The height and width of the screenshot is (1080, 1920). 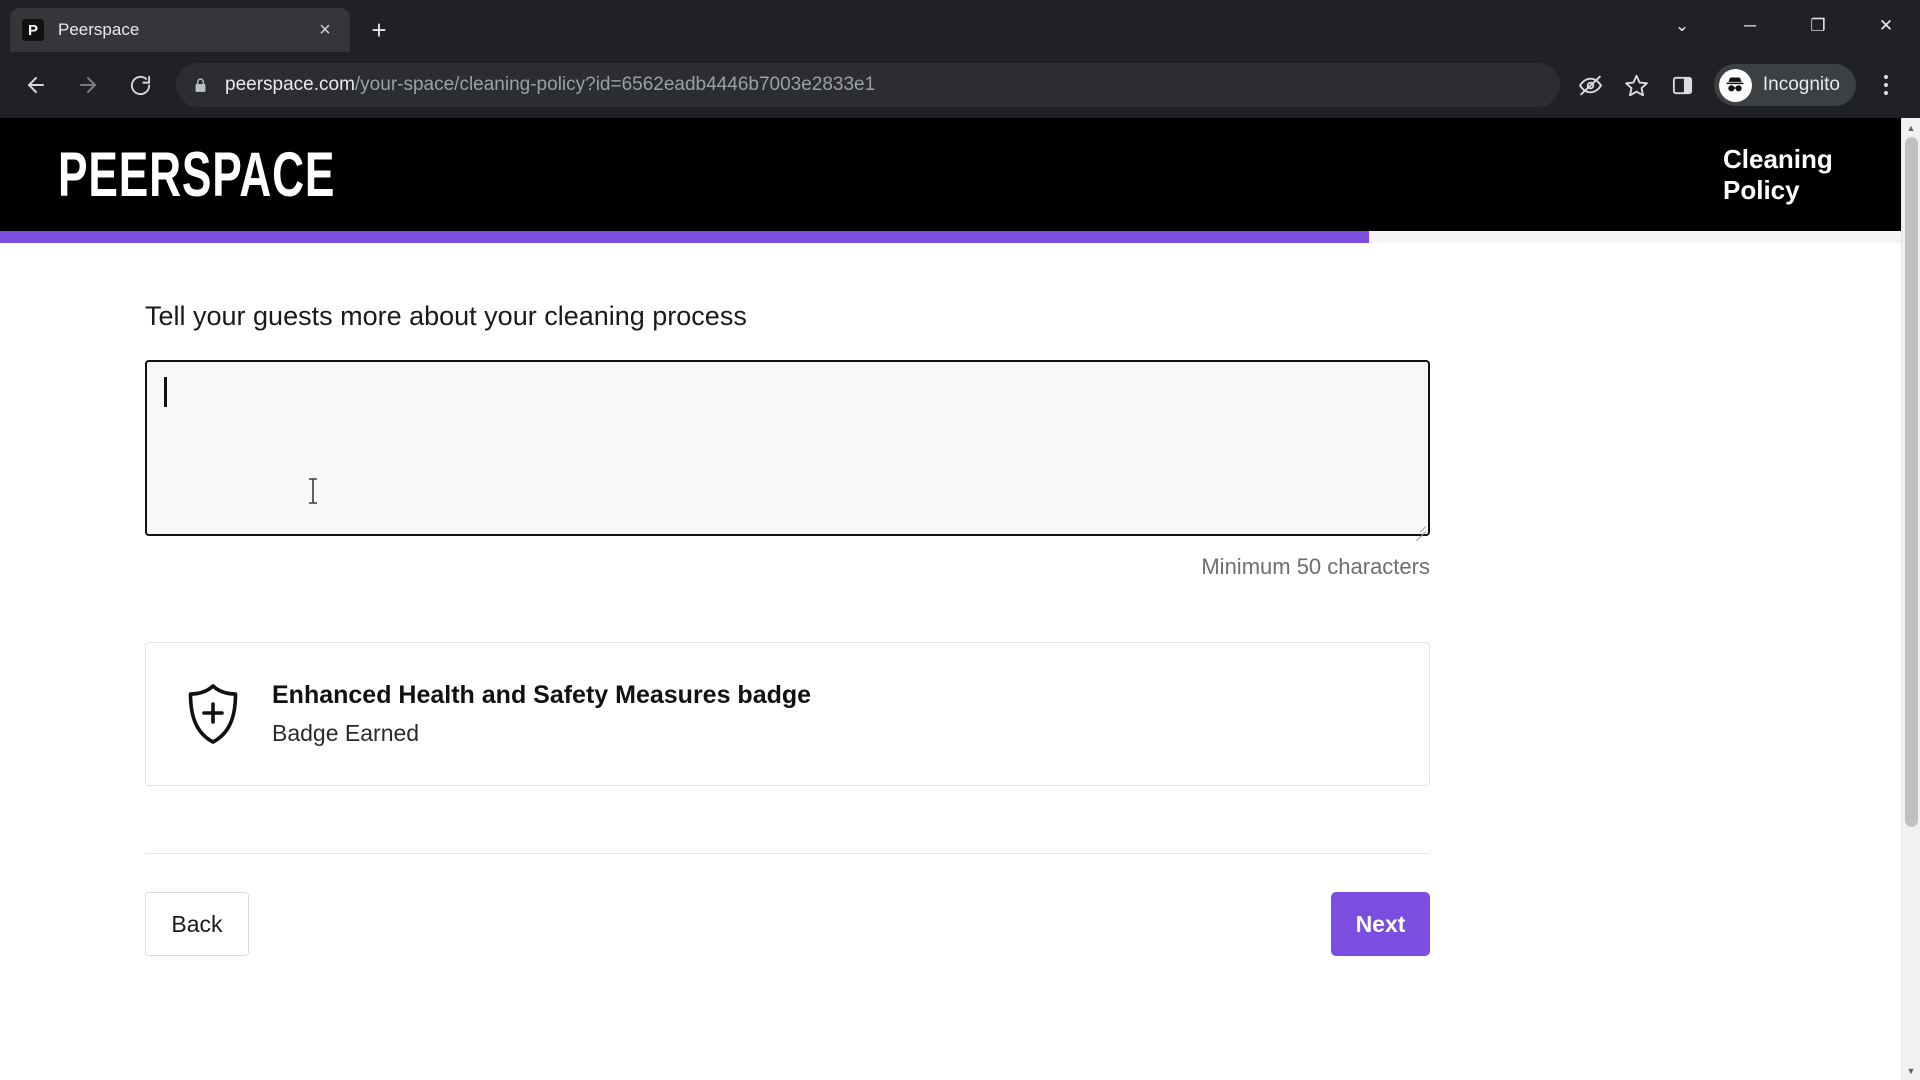 What do you see at coordinates (787, 853) in the screenshot?
I see `section-divider` at bounding box center [787, 853].